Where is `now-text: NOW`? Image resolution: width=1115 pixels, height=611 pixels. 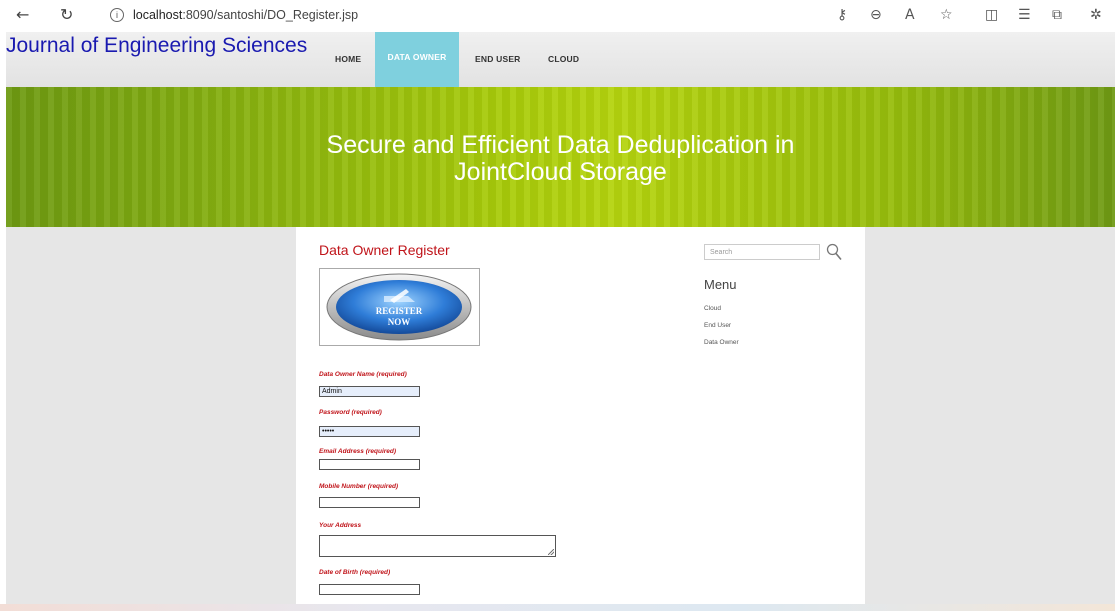 now-text: NOW is located at coordinates (399, 322).